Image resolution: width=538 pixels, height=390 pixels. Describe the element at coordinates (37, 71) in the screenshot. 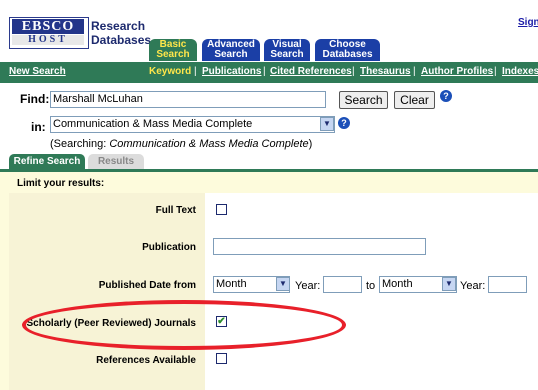

I see `new-search-link: New Search` at that location.